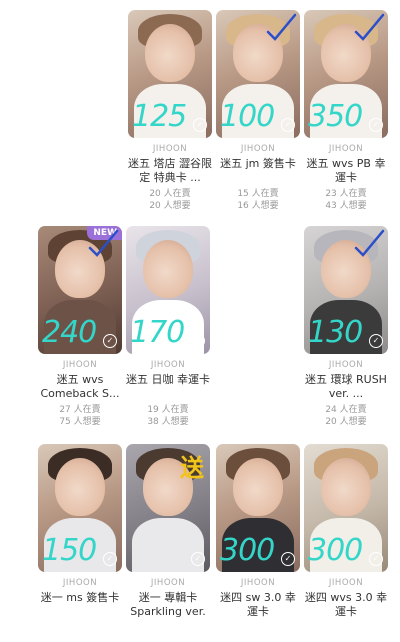 The width and height of the screenshot is (400, 642). Describe the element at coordinates (346, 604) in the screenshot. I see `card-title: 迷四 wvs 3.0 幸運卡` at that location.